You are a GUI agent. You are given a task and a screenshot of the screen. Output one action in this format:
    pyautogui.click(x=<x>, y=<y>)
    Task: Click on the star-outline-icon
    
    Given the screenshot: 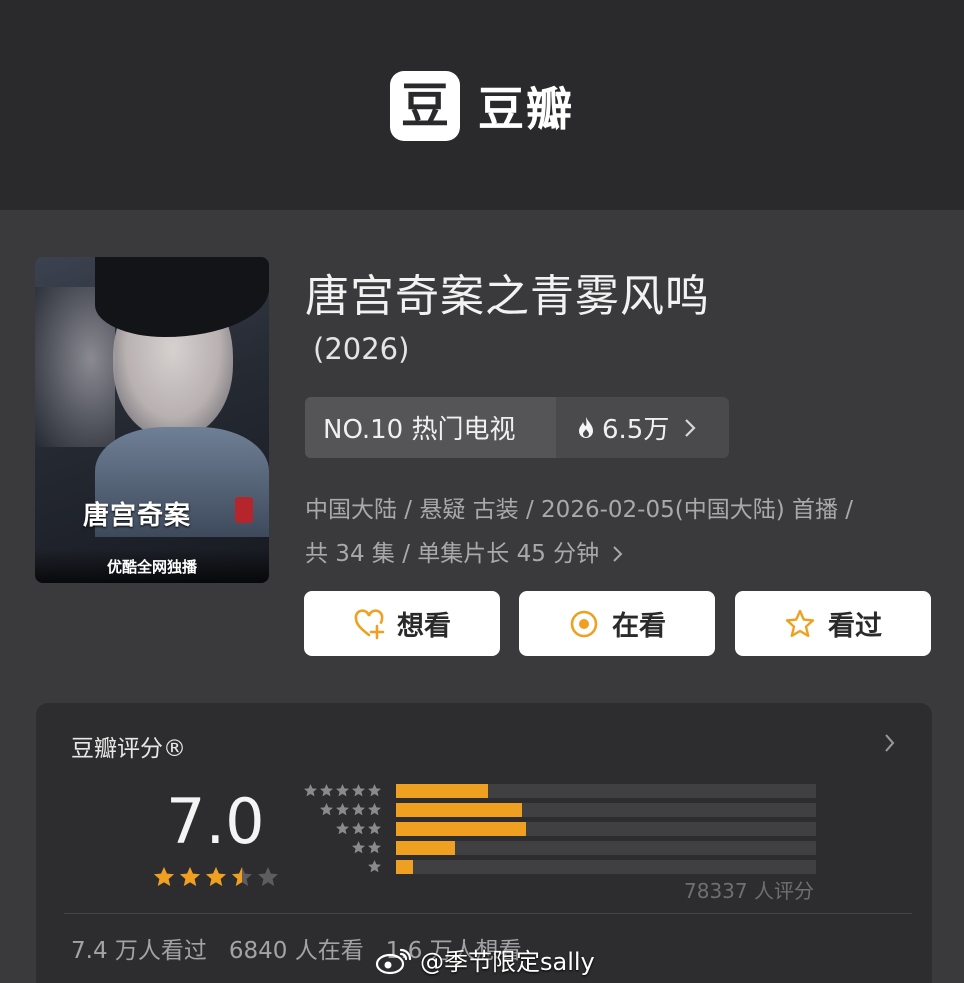 What is the action you would take?
    pyautogui.click(x=800, y=623)
    